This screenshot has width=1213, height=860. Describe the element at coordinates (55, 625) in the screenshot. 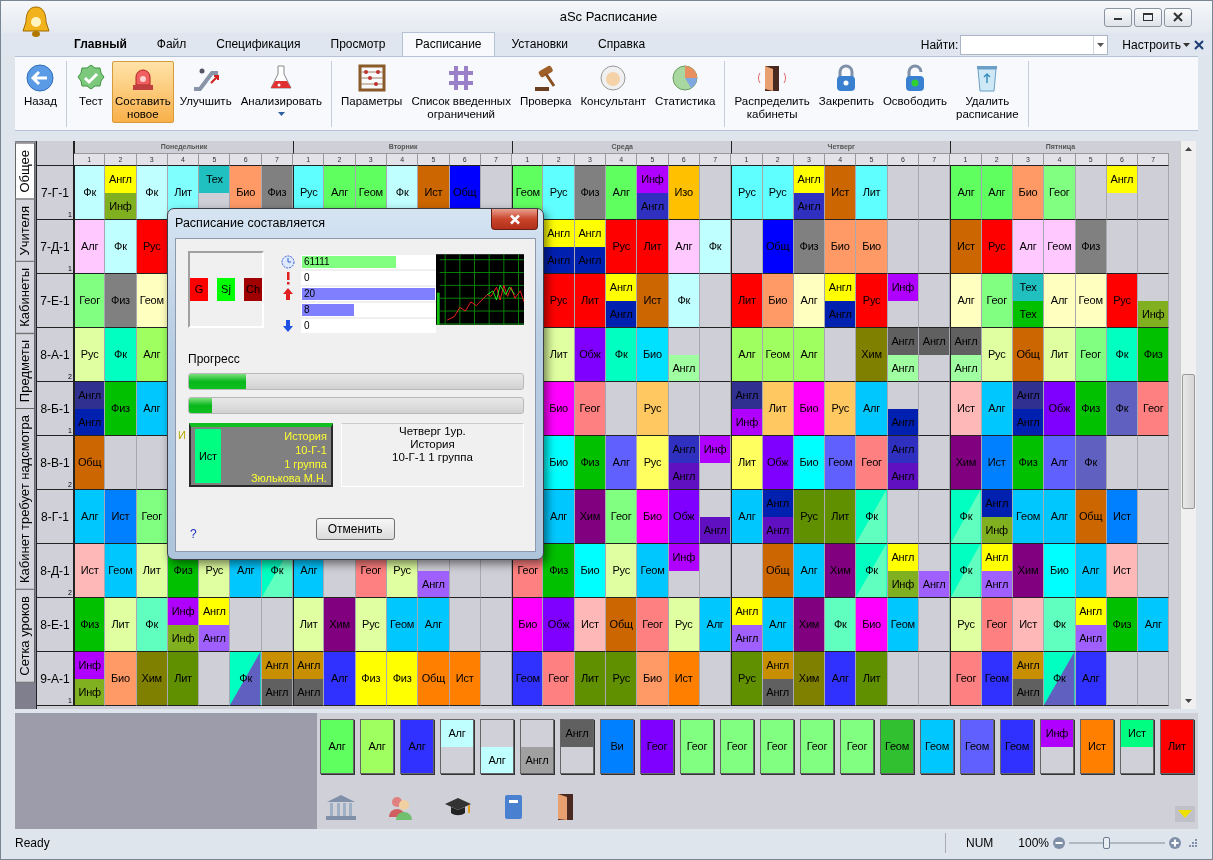

I see `class-name: 8-Е-1` at that location.